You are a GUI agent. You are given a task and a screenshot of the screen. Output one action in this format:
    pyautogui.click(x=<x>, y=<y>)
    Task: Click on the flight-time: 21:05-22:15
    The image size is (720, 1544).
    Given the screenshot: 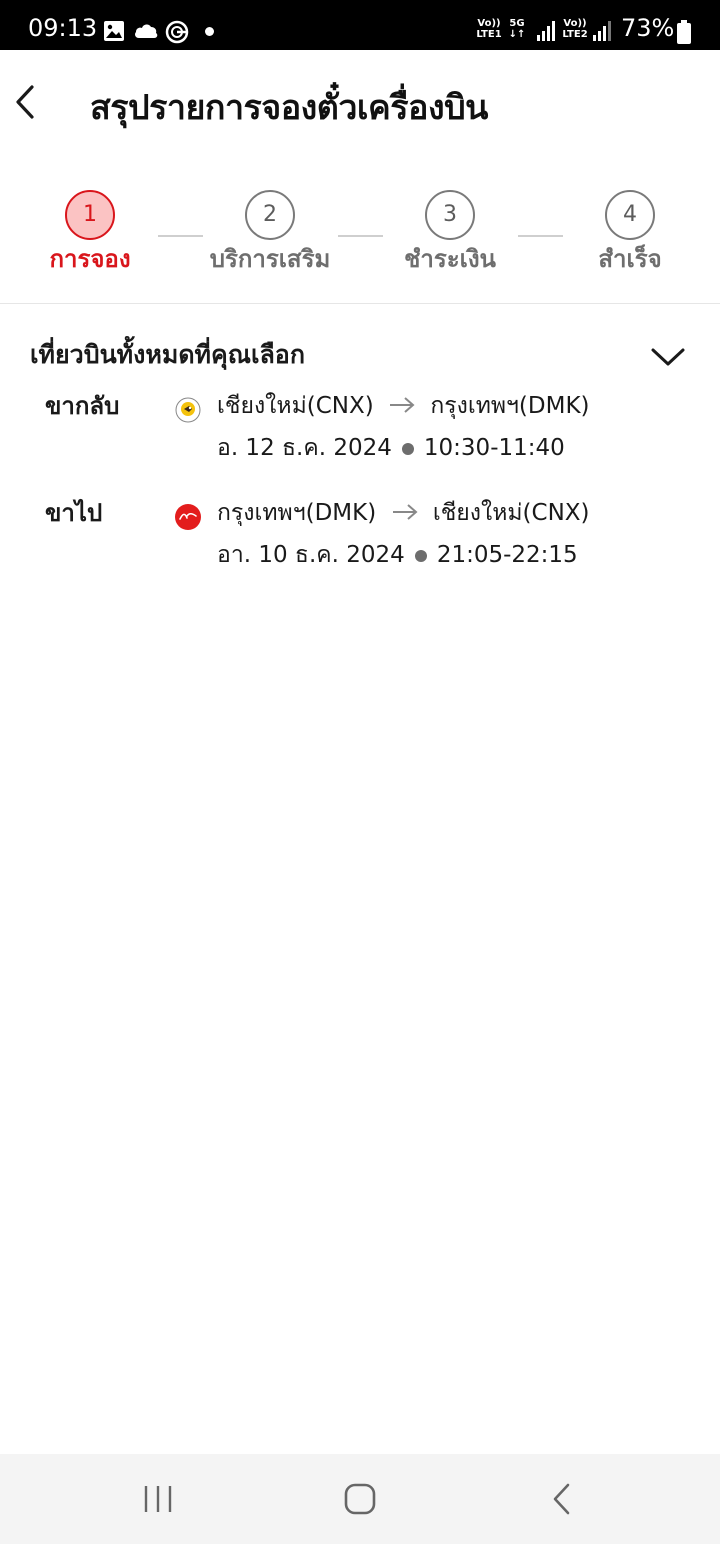 What is the action you would take?
    pyautogui.click(x=507, y=555)
    